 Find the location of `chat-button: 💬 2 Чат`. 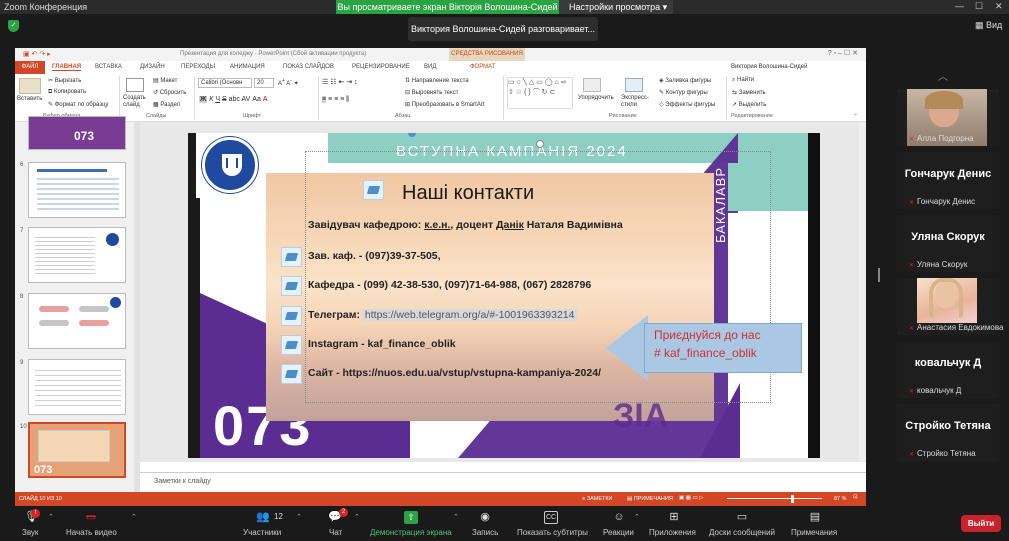

chat-button: 💬 2 Чат is located at coordinates (338, 524).